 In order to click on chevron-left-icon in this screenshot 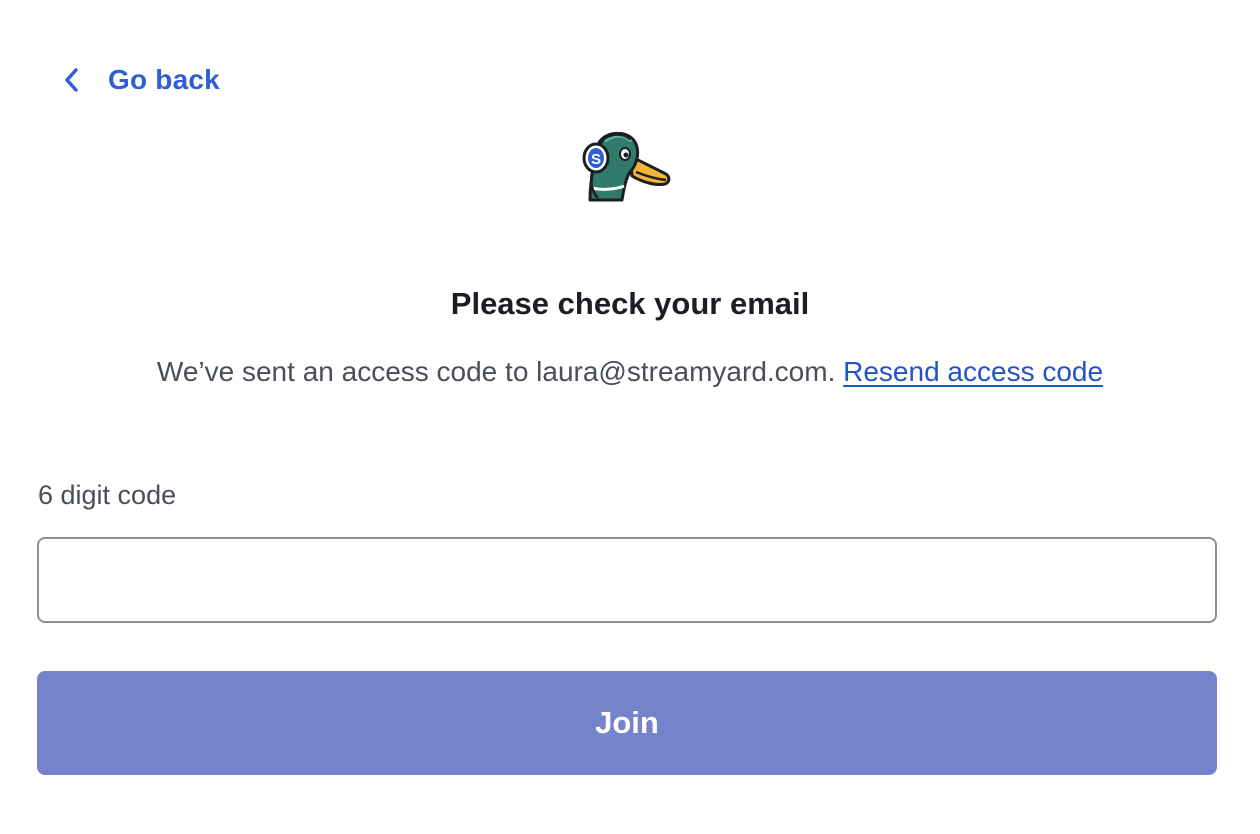, I will do `click(71, 80)`.